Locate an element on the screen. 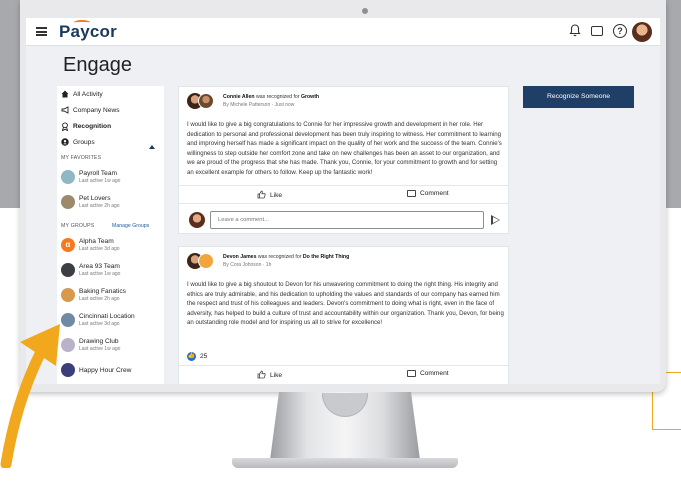  logo-swoosh is located at coordinates (82, 22).